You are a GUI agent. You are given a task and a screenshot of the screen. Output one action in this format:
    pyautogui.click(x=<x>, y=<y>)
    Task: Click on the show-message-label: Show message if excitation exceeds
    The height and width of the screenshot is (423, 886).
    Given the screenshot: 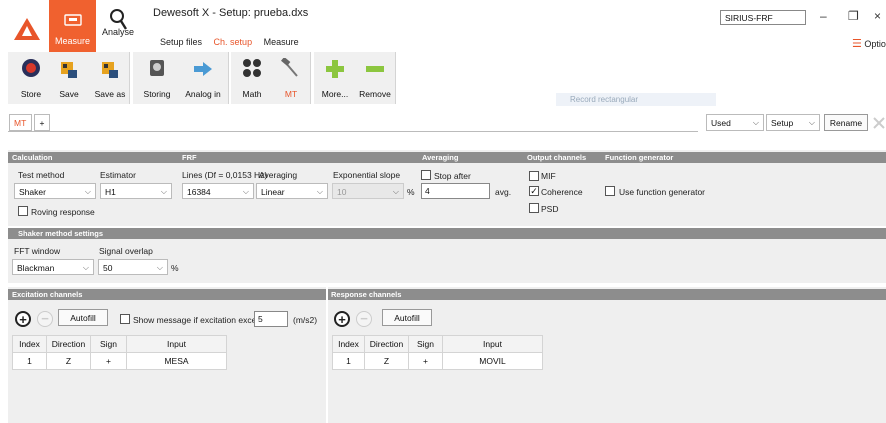 What is the action you would take?
    pyautogui.click(x=202, y=320)
    